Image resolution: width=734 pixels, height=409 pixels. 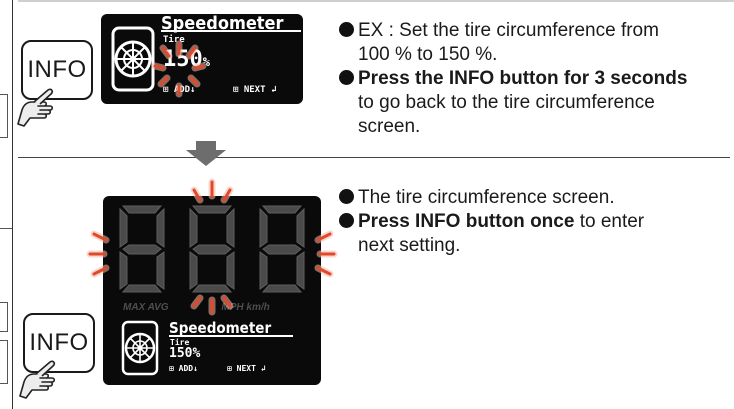 I want to click on lcd-value: 150%, so click(x=185, y=353).